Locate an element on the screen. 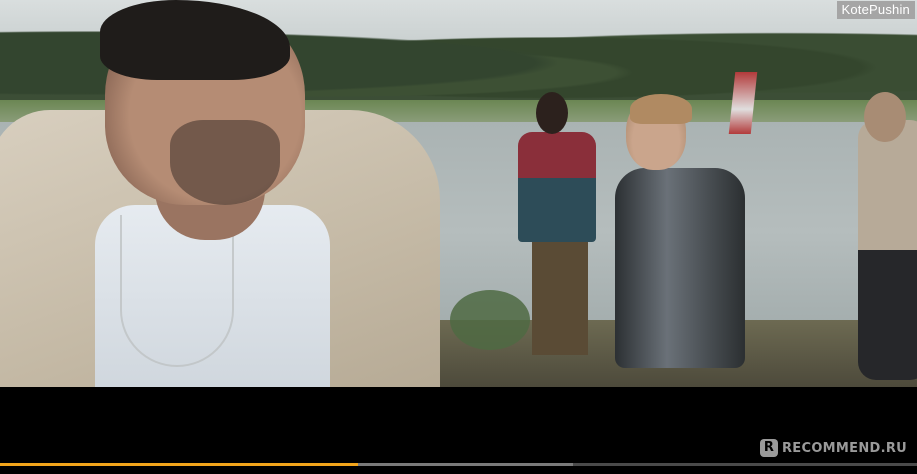 This screenshot has height=474, width=917. recommend-watermark: R RECOMMEND.RU is located at coordinates (833, 448).